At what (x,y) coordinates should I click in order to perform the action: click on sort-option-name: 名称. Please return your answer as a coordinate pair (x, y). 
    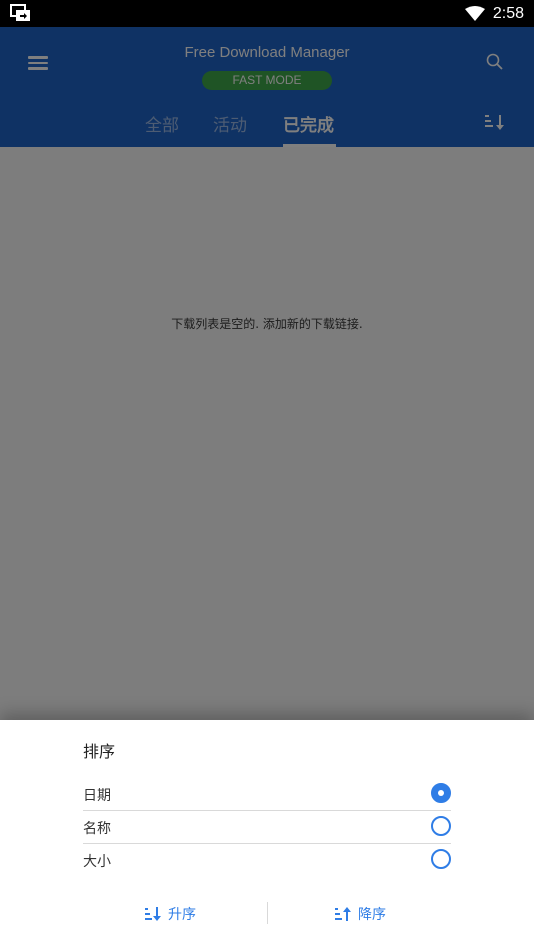
    Looking at the image, I should click on (267, 827).